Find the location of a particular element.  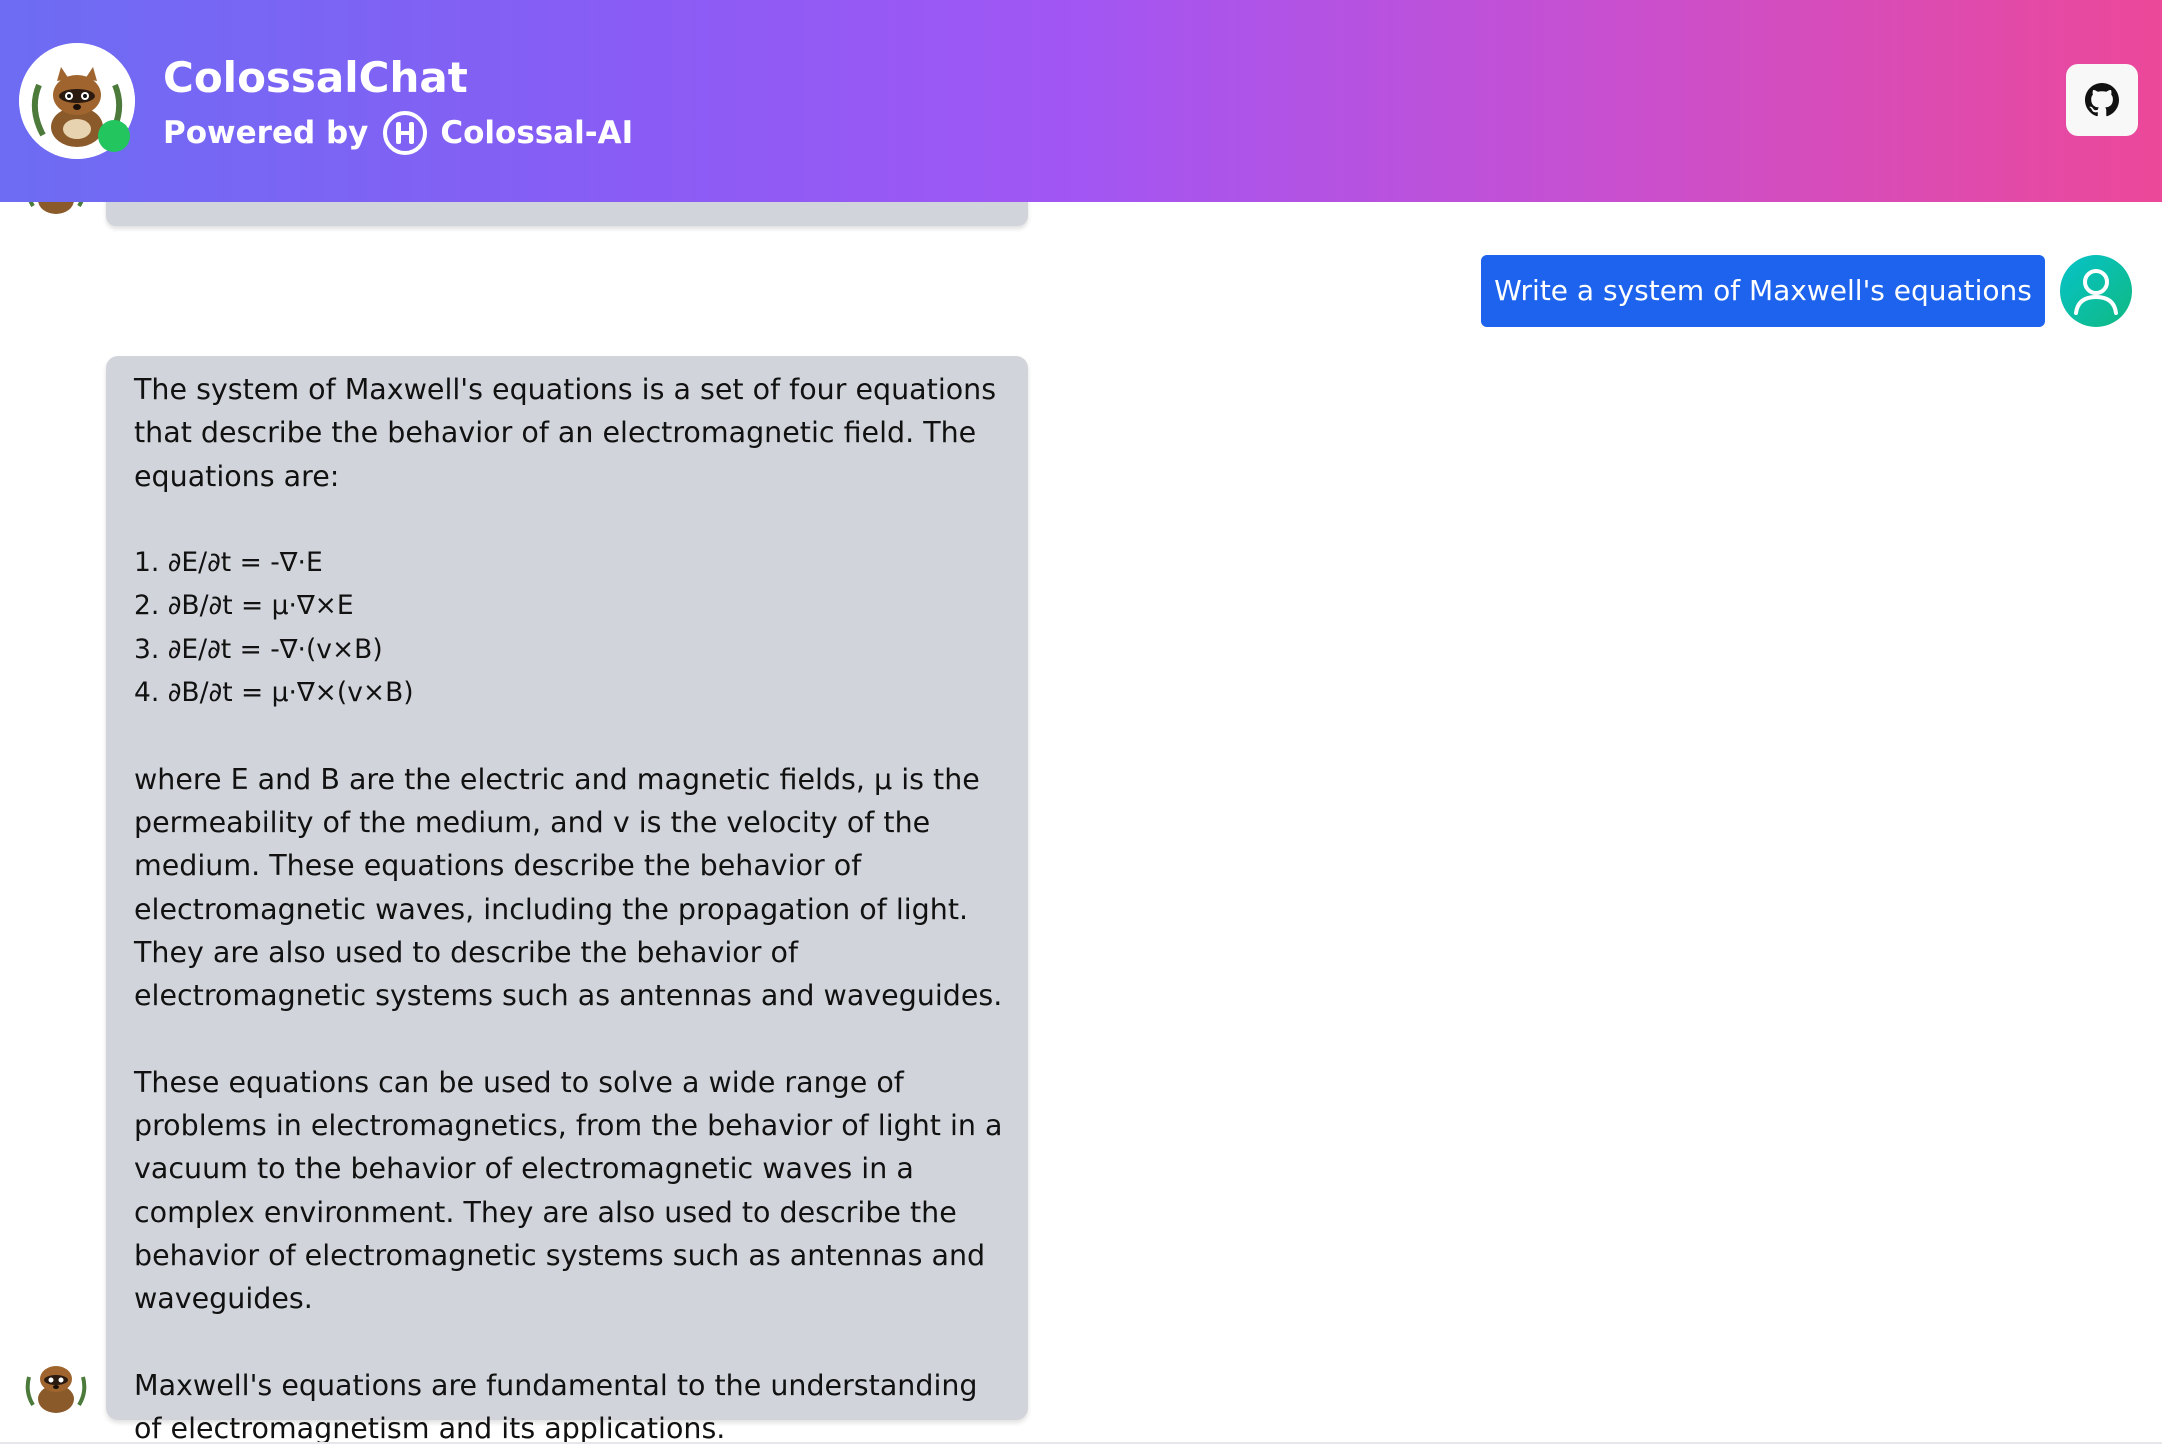

user-avatar is located at coordinates (2096, 291).